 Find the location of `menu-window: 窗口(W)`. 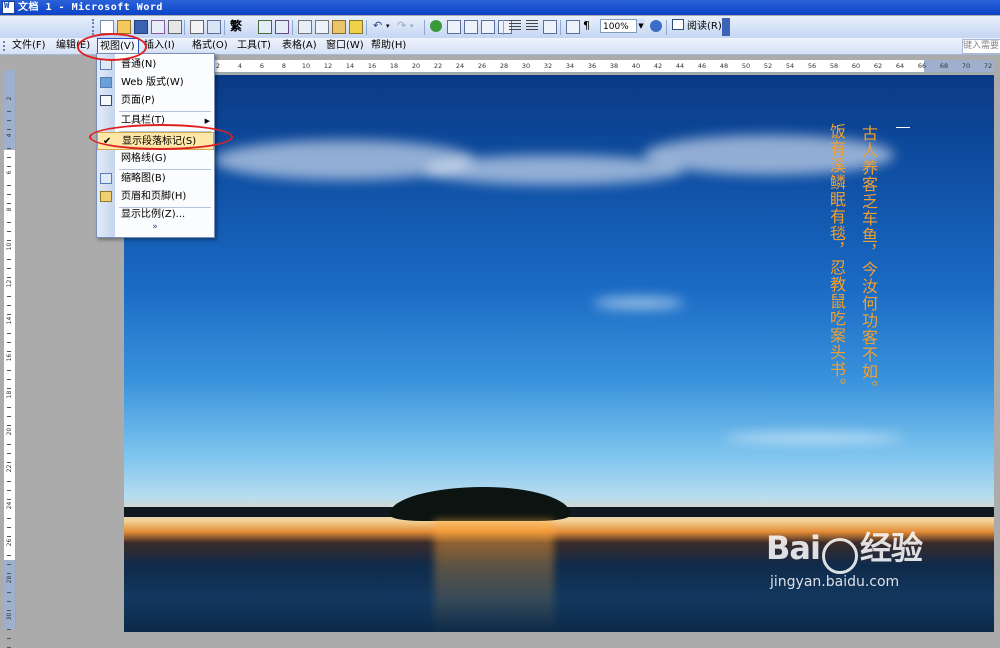

menu-window: 窗口(W) is located at coordinates (345, 46).